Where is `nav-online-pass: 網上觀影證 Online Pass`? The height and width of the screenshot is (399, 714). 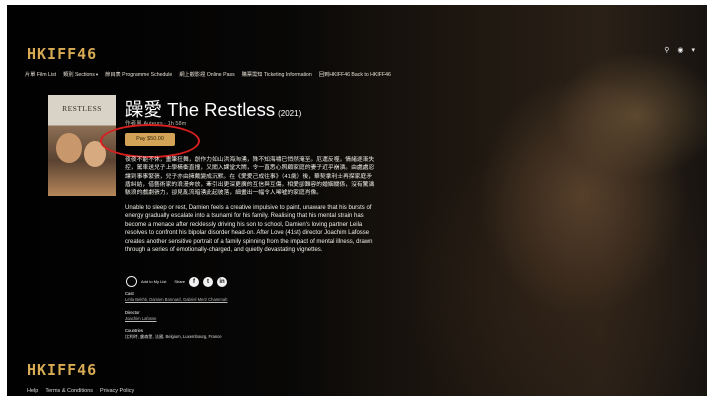
nav-online-pass: 網上觀影證 Online Pass is located at coordinates (206, 74).